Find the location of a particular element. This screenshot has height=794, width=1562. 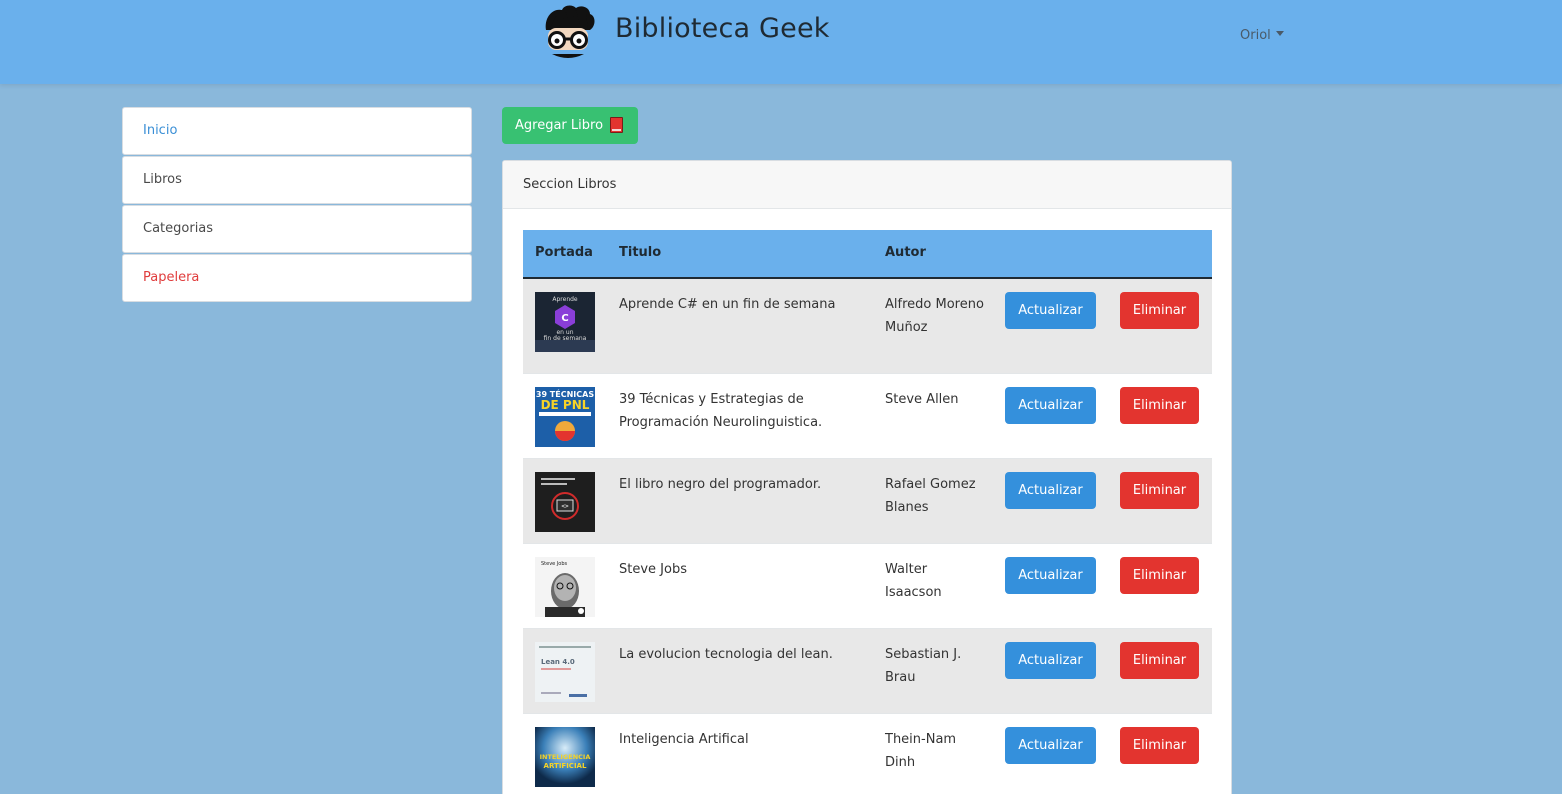

book-cover-csharp: Aprende C en un fin de semana is located at coordinates (565, 322).